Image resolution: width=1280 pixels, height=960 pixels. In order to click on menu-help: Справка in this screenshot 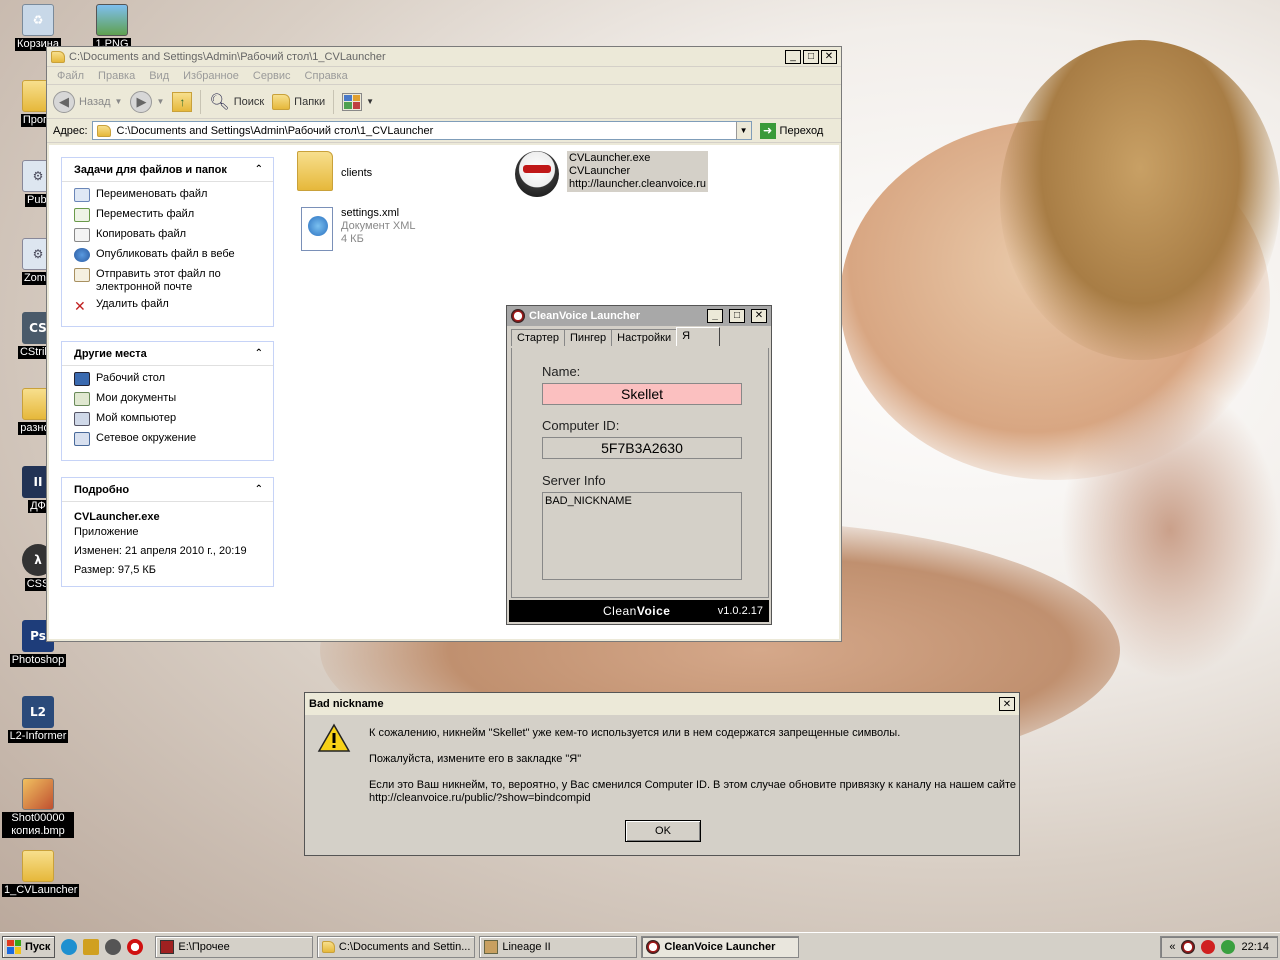, I will do `click(326, 76)`.